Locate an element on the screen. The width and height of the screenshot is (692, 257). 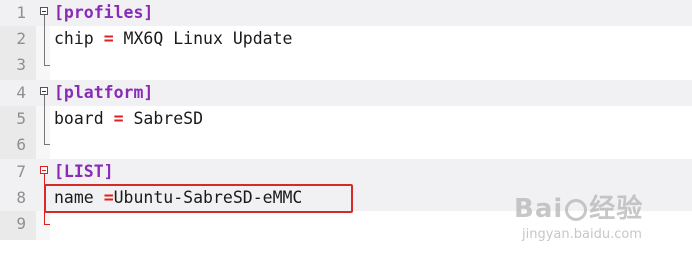
line-text: chip = MX6Q Linux Update is located at coordinates (173, 39).